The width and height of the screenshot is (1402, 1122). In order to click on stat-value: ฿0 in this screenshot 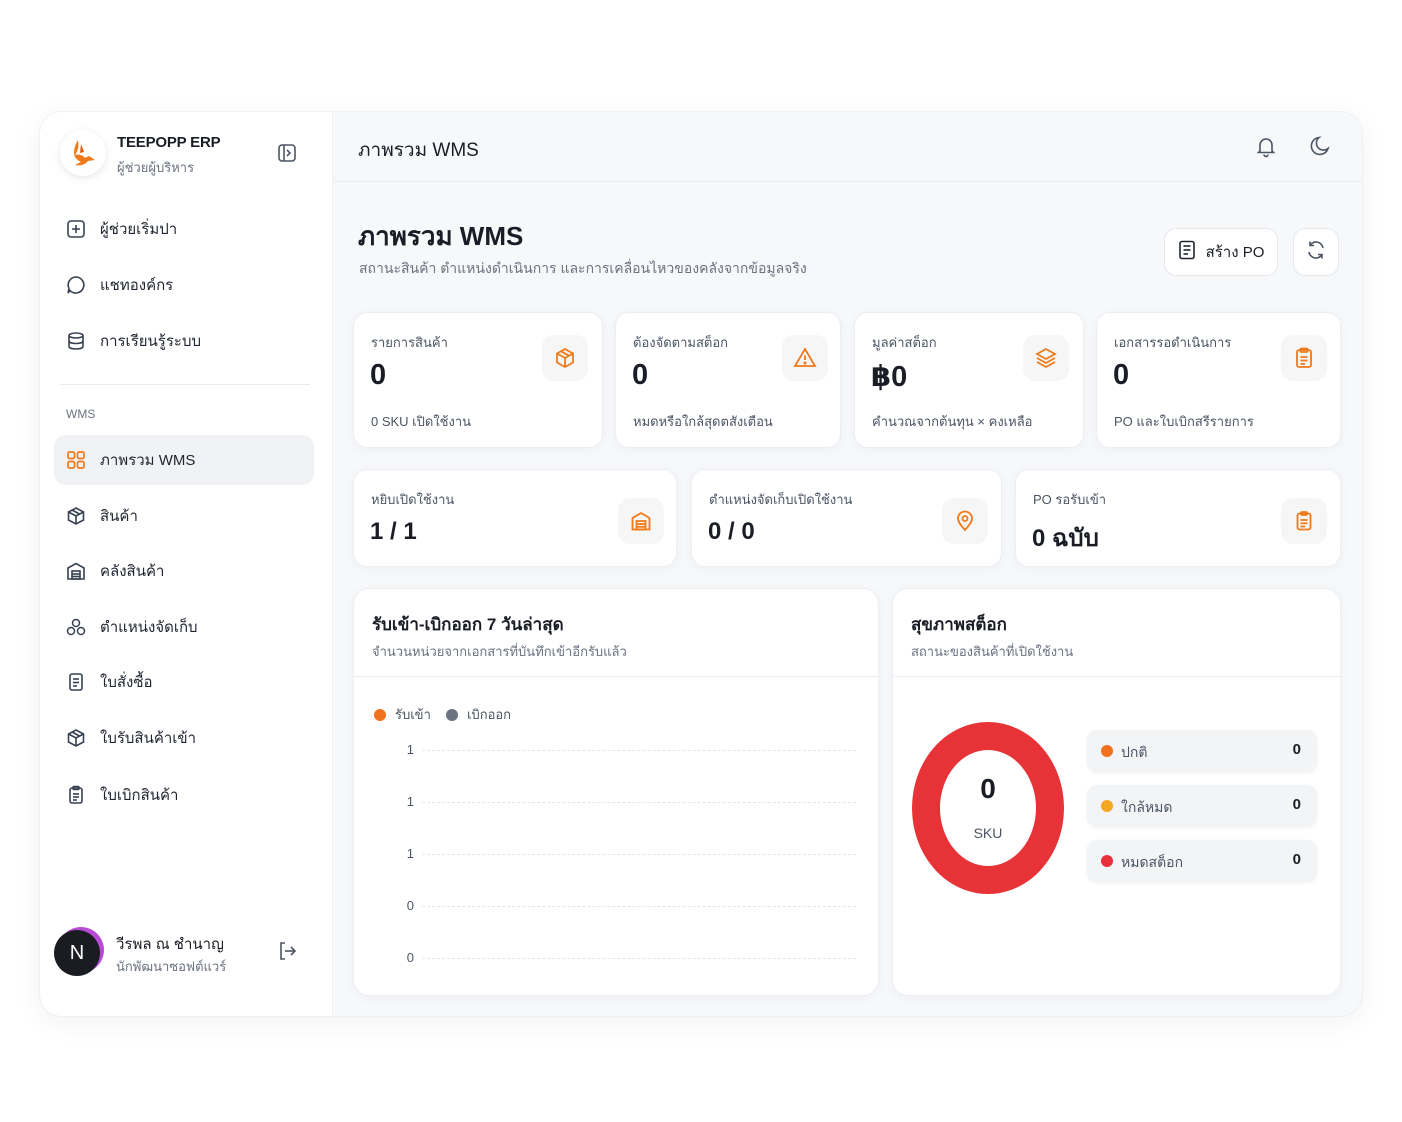, I will do `click(889, 377)`.